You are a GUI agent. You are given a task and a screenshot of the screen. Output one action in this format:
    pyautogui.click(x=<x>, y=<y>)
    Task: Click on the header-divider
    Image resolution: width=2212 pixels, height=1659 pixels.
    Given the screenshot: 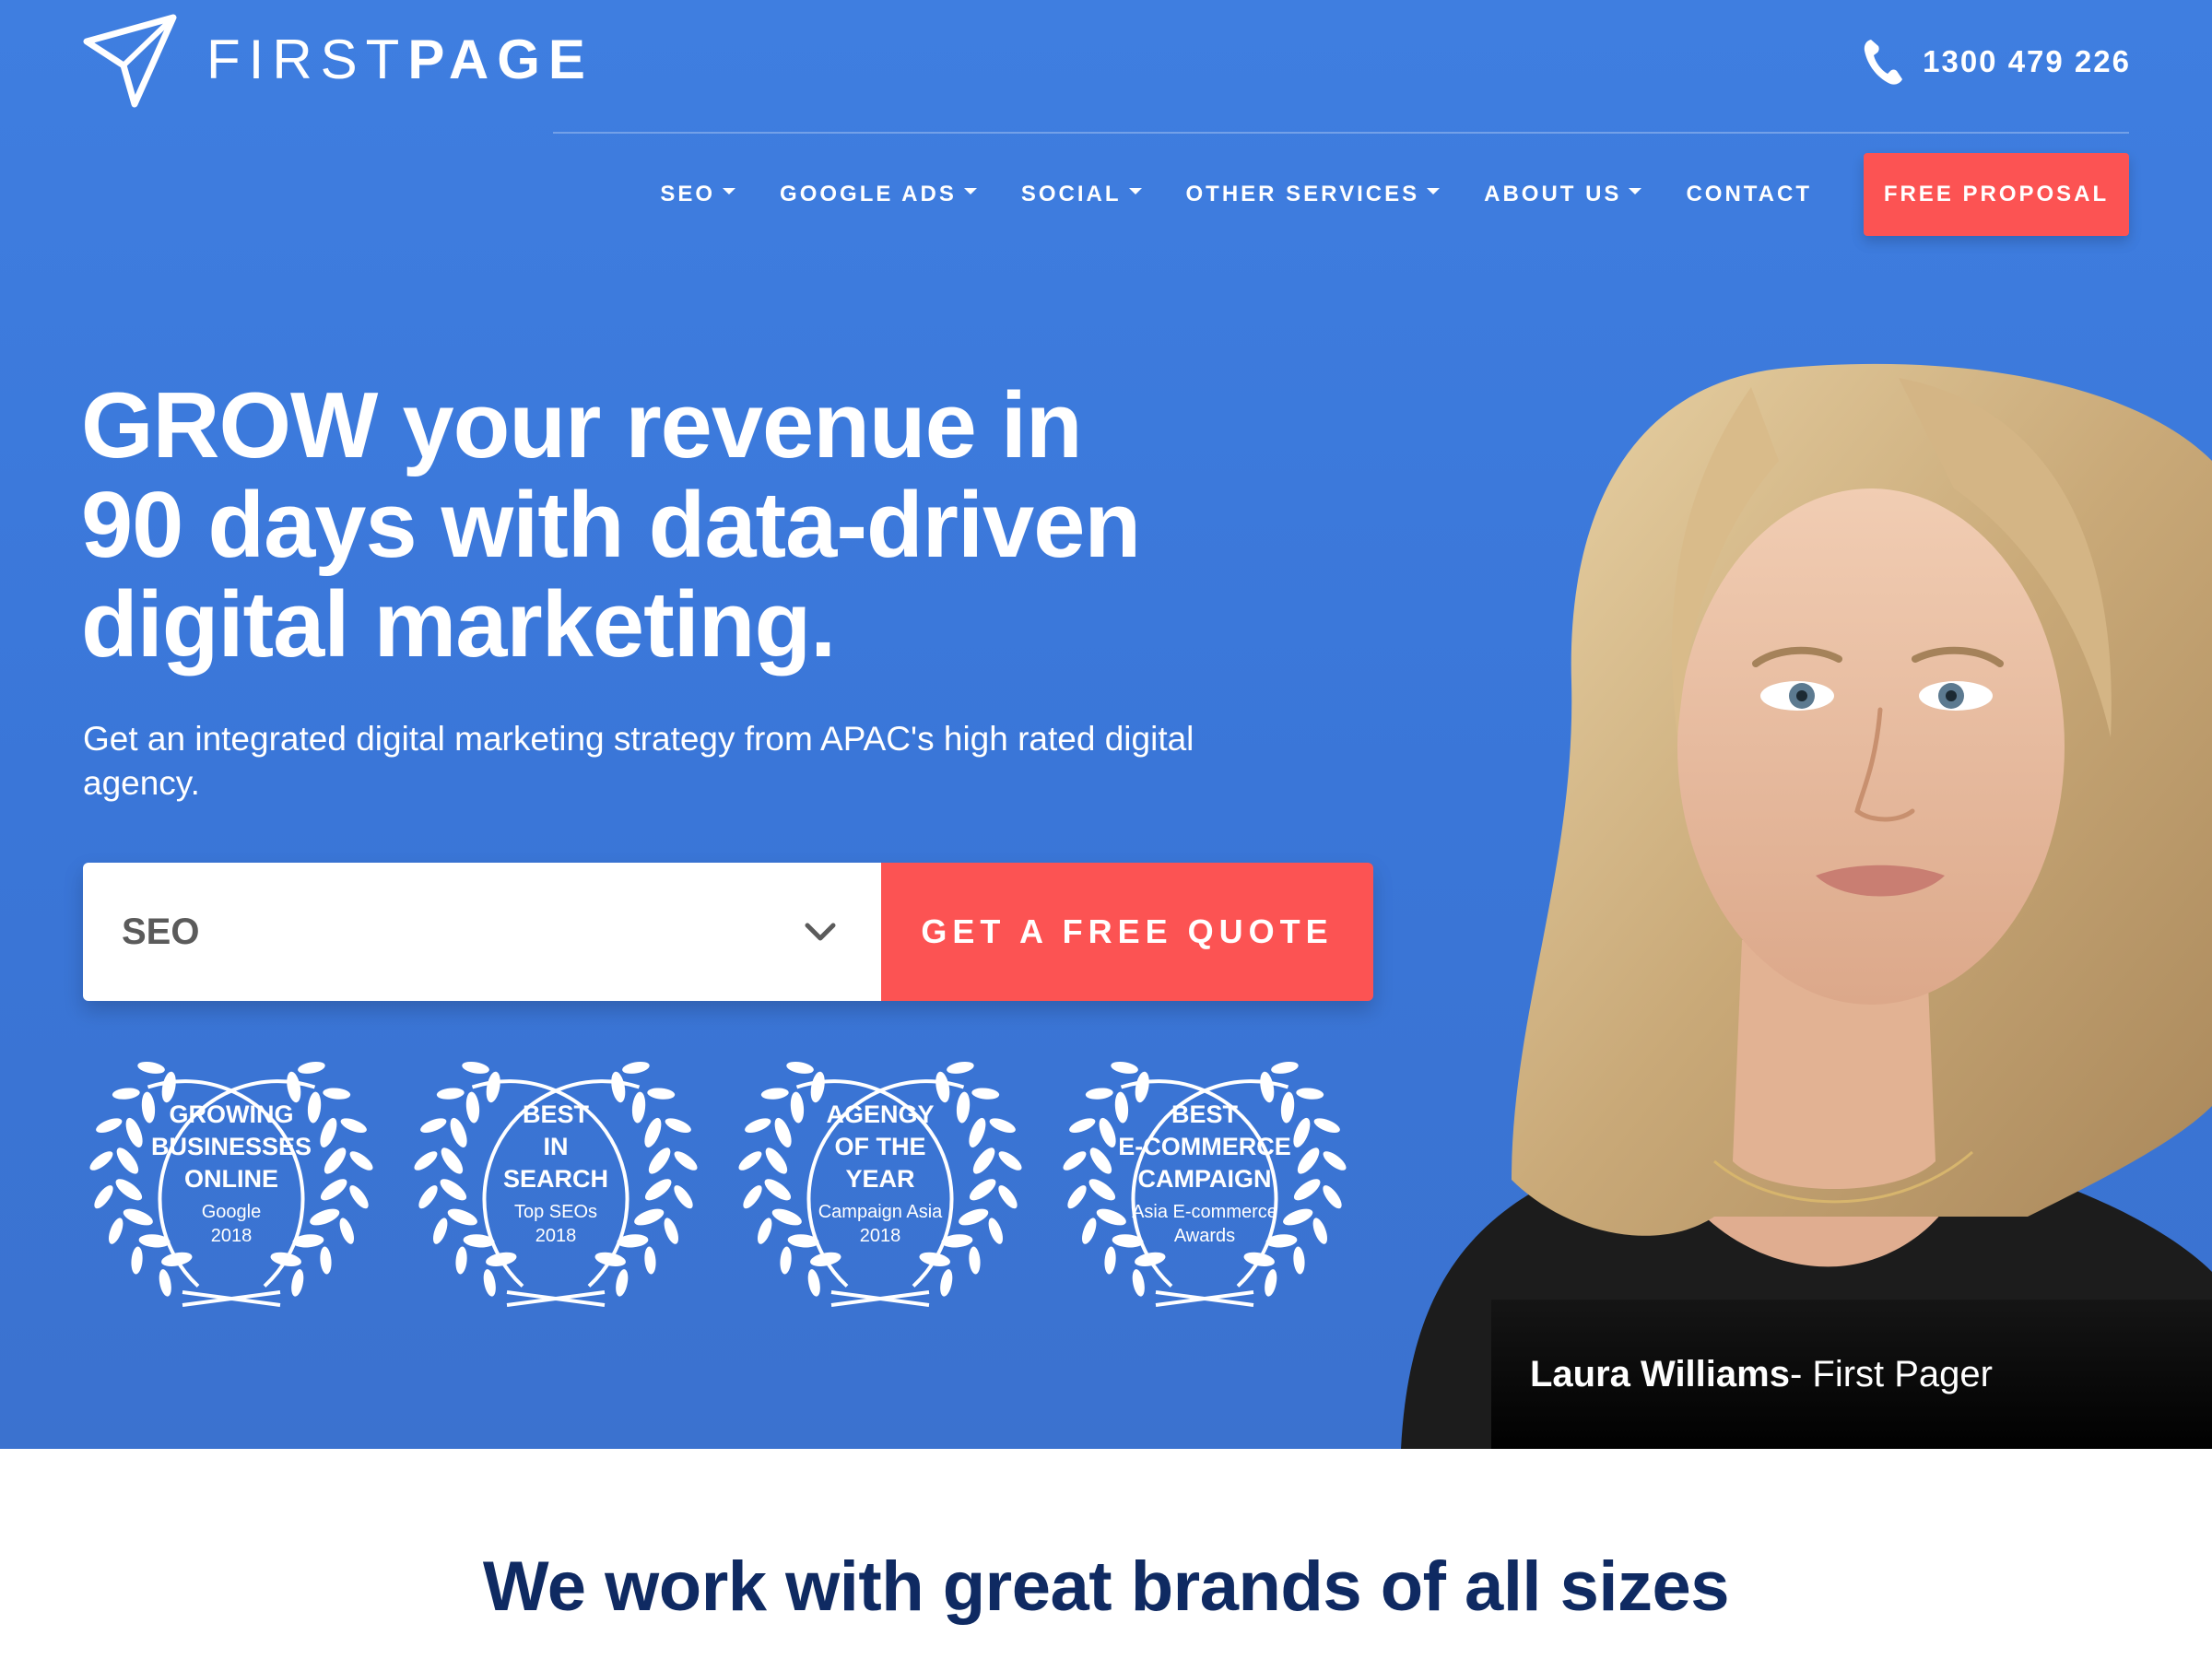 What is the action you would take?
    pyautogui.click(x=1341, y=133)
    